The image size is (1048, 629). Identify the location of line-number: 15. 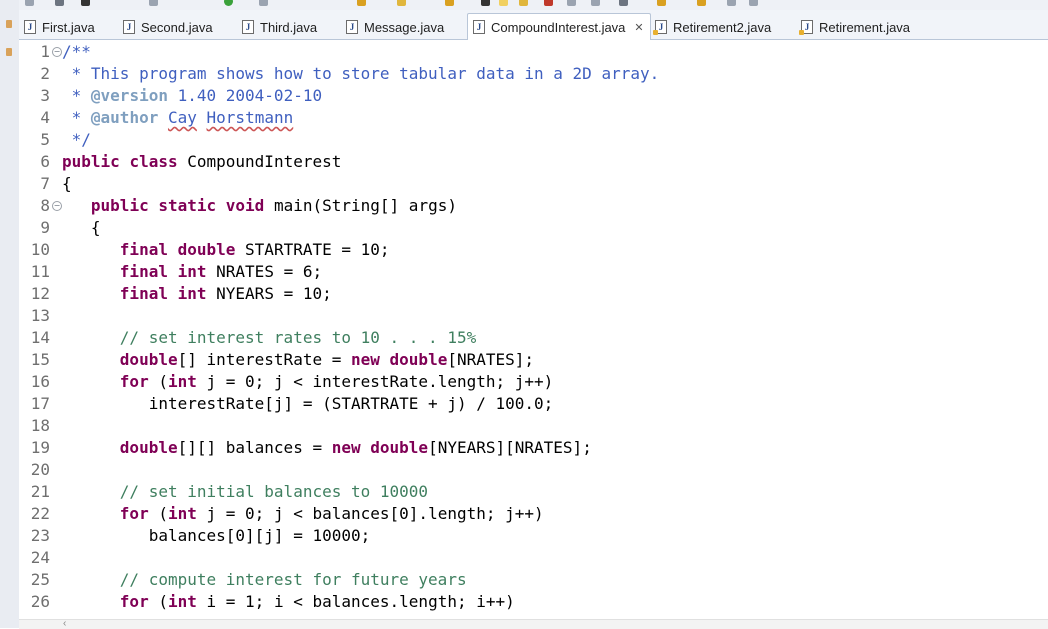
(40, 359).